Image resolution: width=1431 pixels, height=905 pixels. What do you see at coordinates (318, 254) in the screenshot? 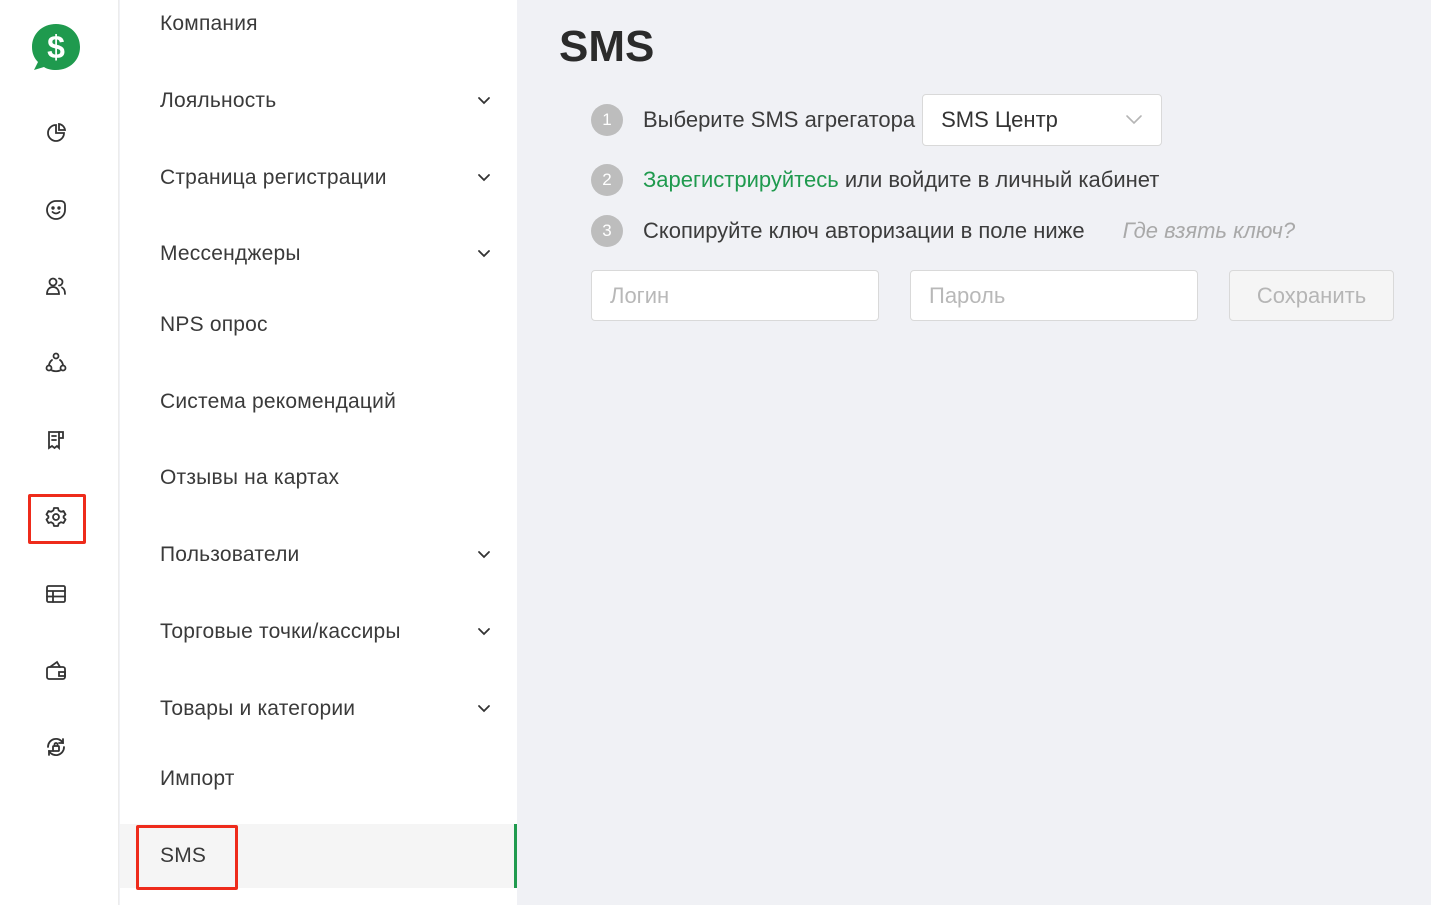
I see `menu-item-messengers: Мессенджеры` at bounding box center [318, 254].